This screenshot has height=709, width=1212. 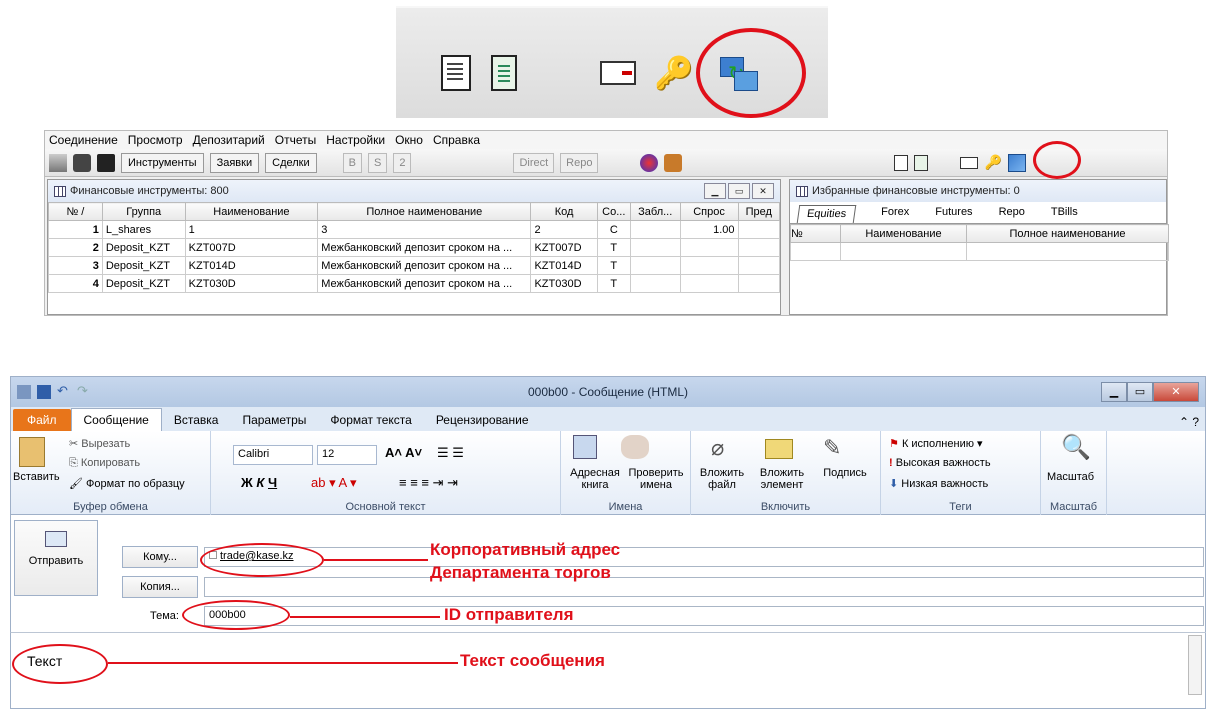 I want to click on logo-icon, so click(x=58, y=162).